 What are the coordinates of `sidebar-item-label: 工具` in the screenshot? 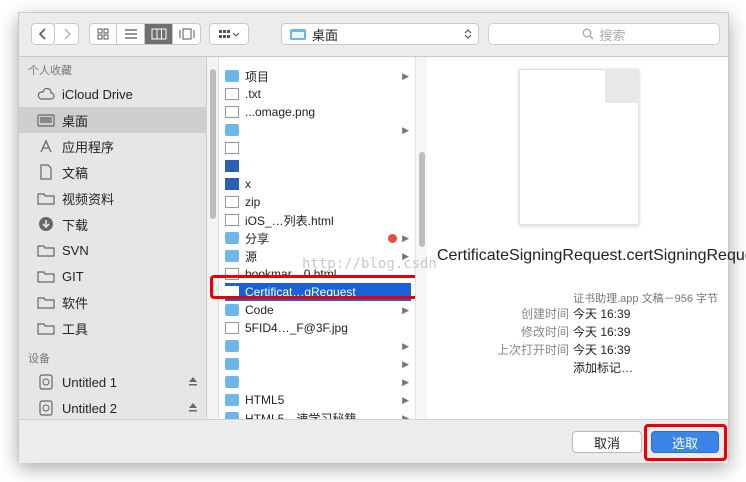 It's located at (75, 329).